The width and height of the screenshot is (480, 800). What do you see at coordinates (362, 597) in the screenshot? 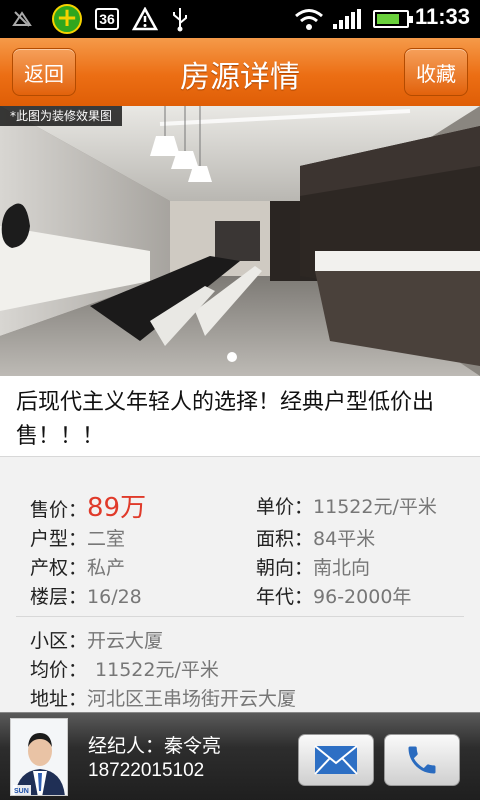
I see `year-value: 96-2000年` at bounding box center [362, 597].